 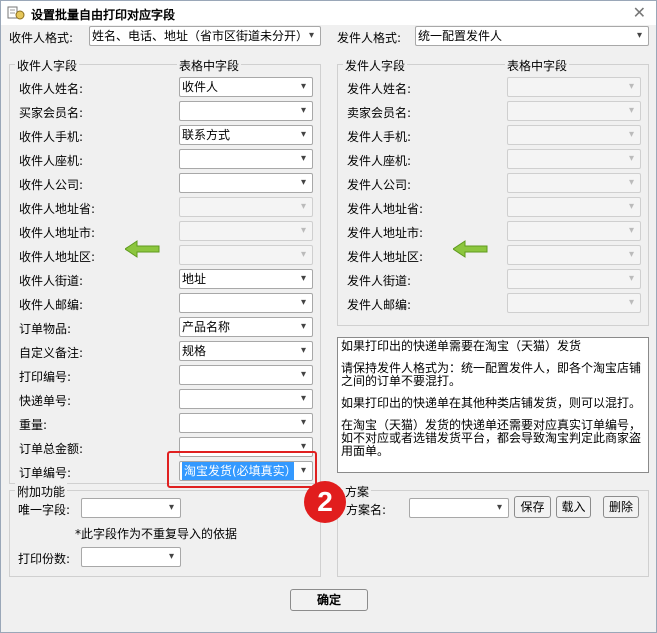 I want to click on recipient-field-label: 收件人地址区:, so click(x=57, y=257).